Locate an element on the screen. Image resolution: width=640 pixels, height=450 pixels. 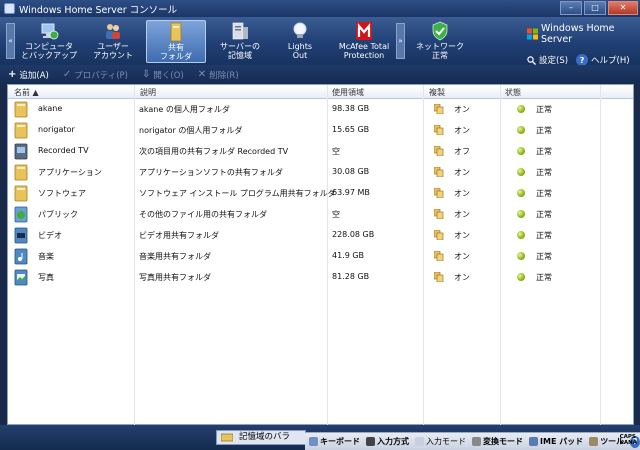
open-button: ⇩ 開く(O) is located at coordinates (163, 75).